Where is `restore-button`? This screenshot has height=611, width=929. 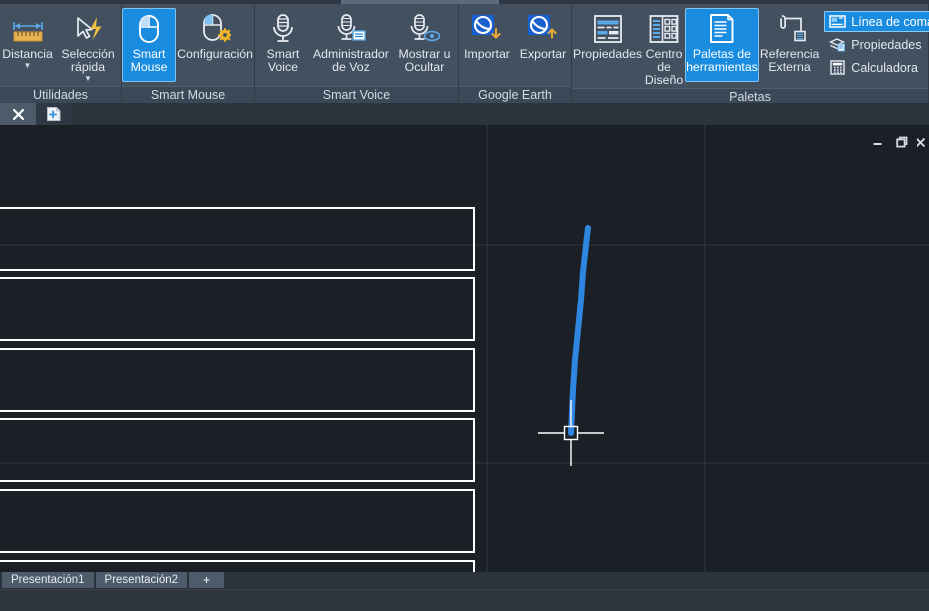
restore-button is located at coordinates (902, 142).